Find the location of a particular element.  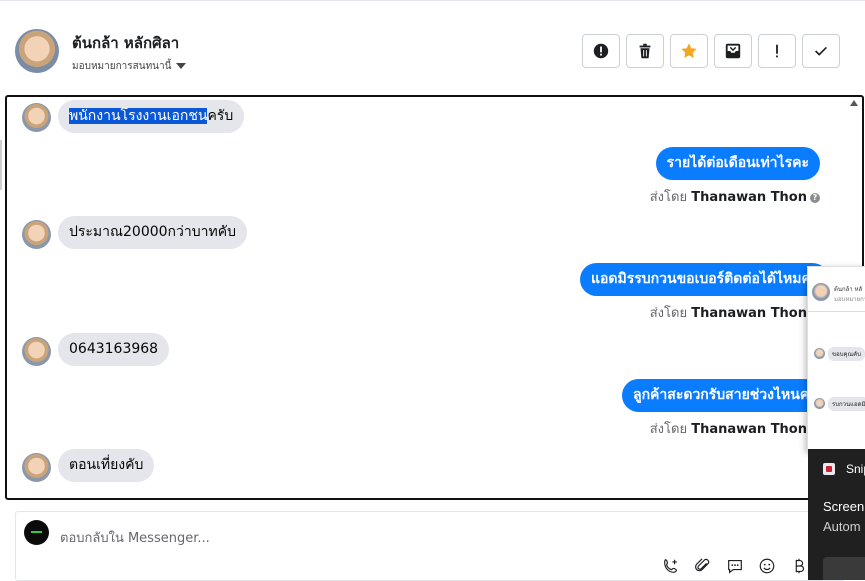

mark-unread-button is located at coordinates (777, 51).